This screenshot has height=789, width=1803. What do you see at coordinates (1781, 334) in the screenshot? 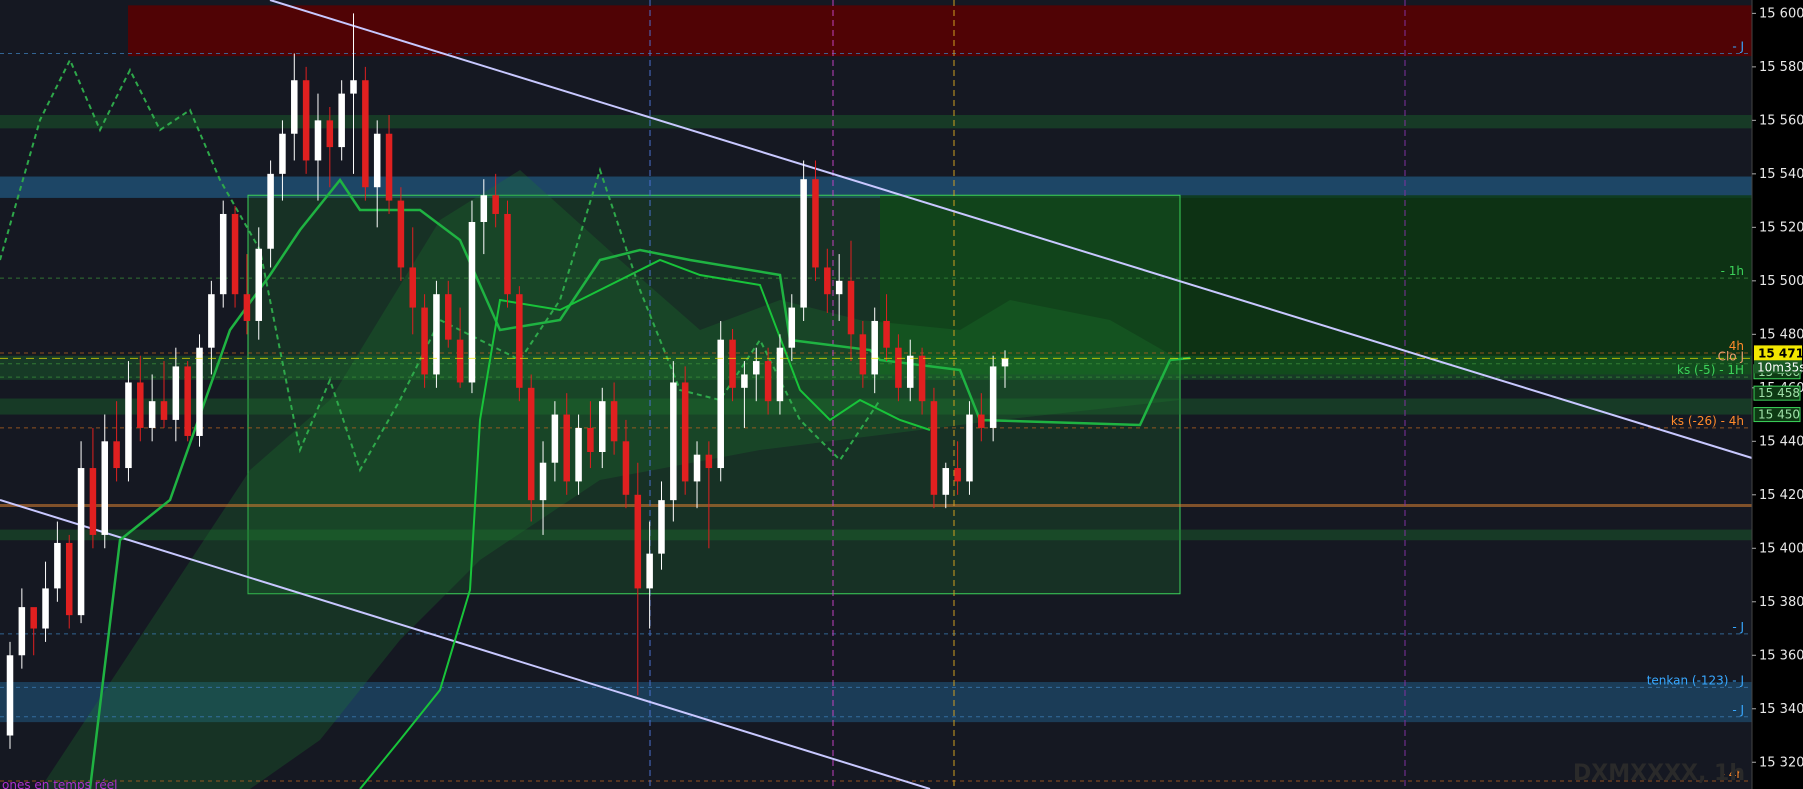
I see `y-tick-label: 15 480` at bounding box center [1781, 334].